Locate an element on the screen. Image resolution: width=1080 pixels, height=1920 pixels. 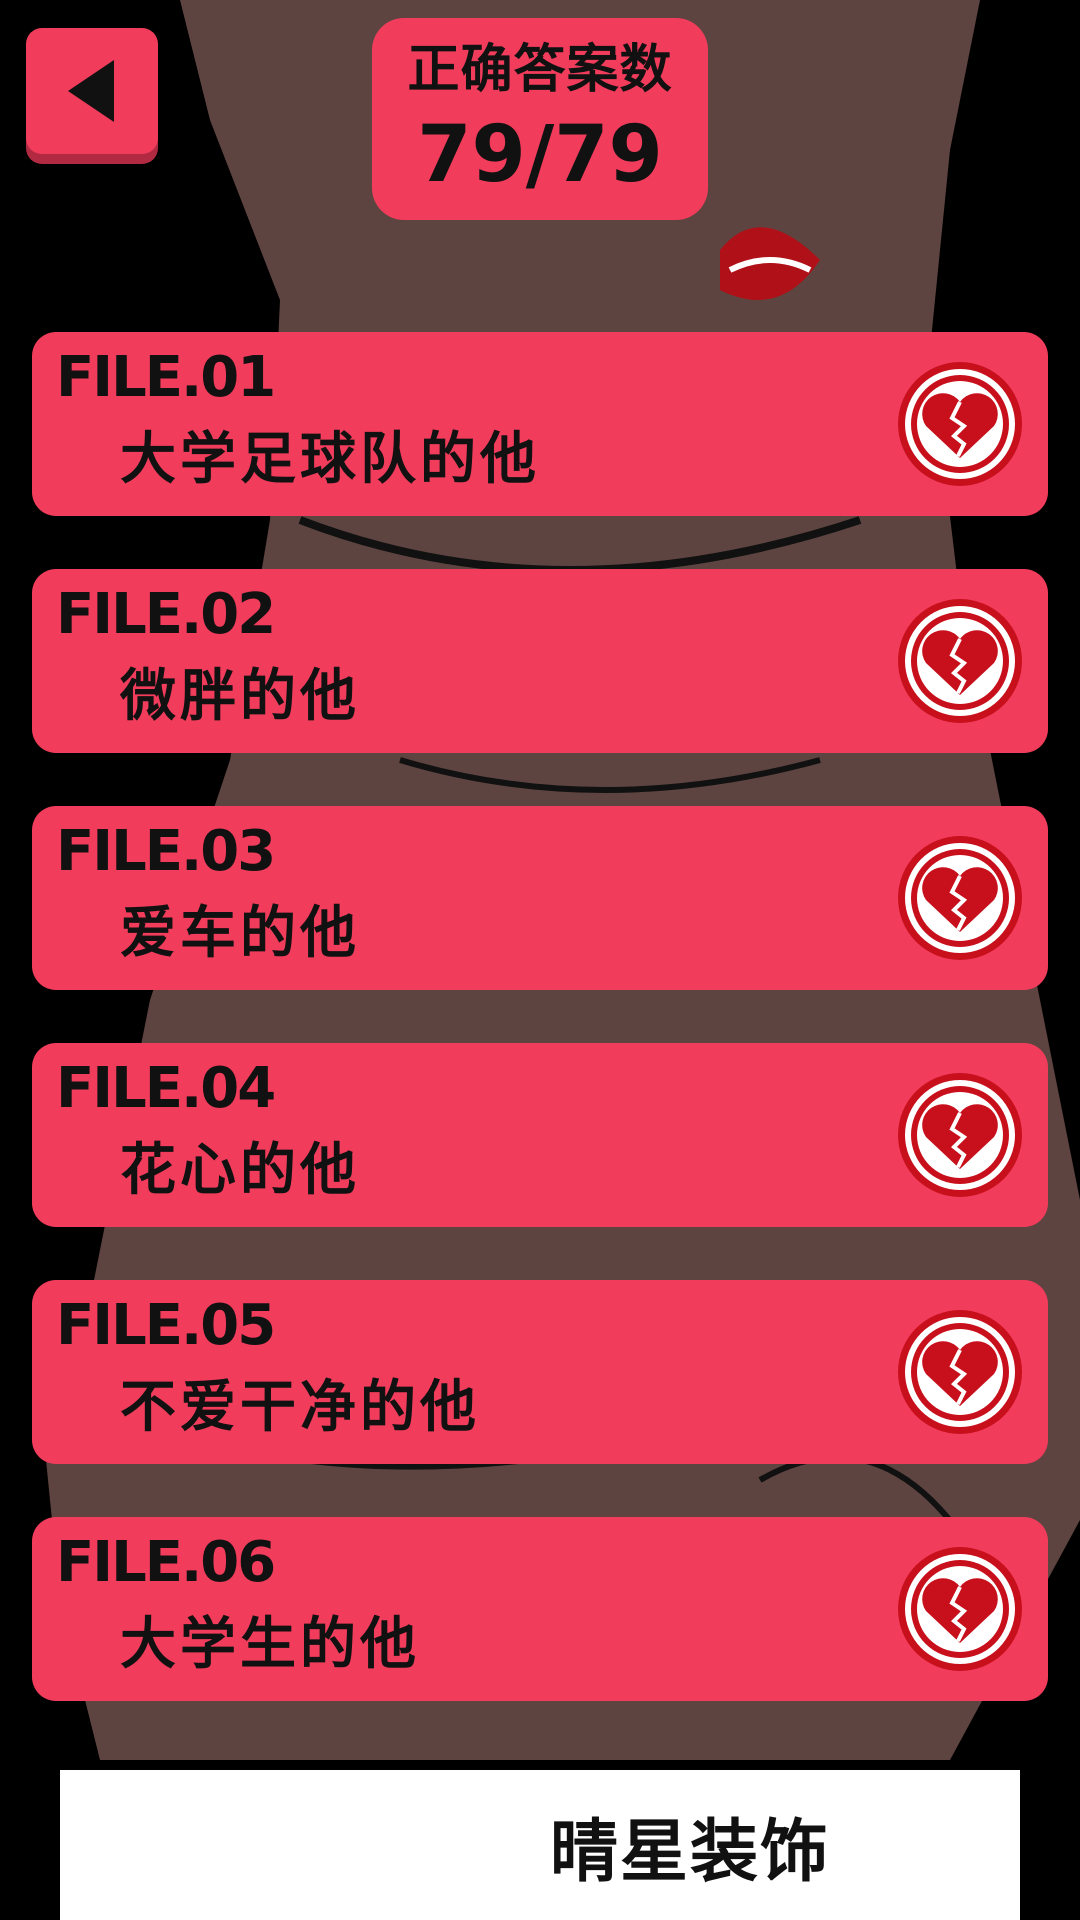
file-code: FILE.01 is located at coordinates (166, 377).